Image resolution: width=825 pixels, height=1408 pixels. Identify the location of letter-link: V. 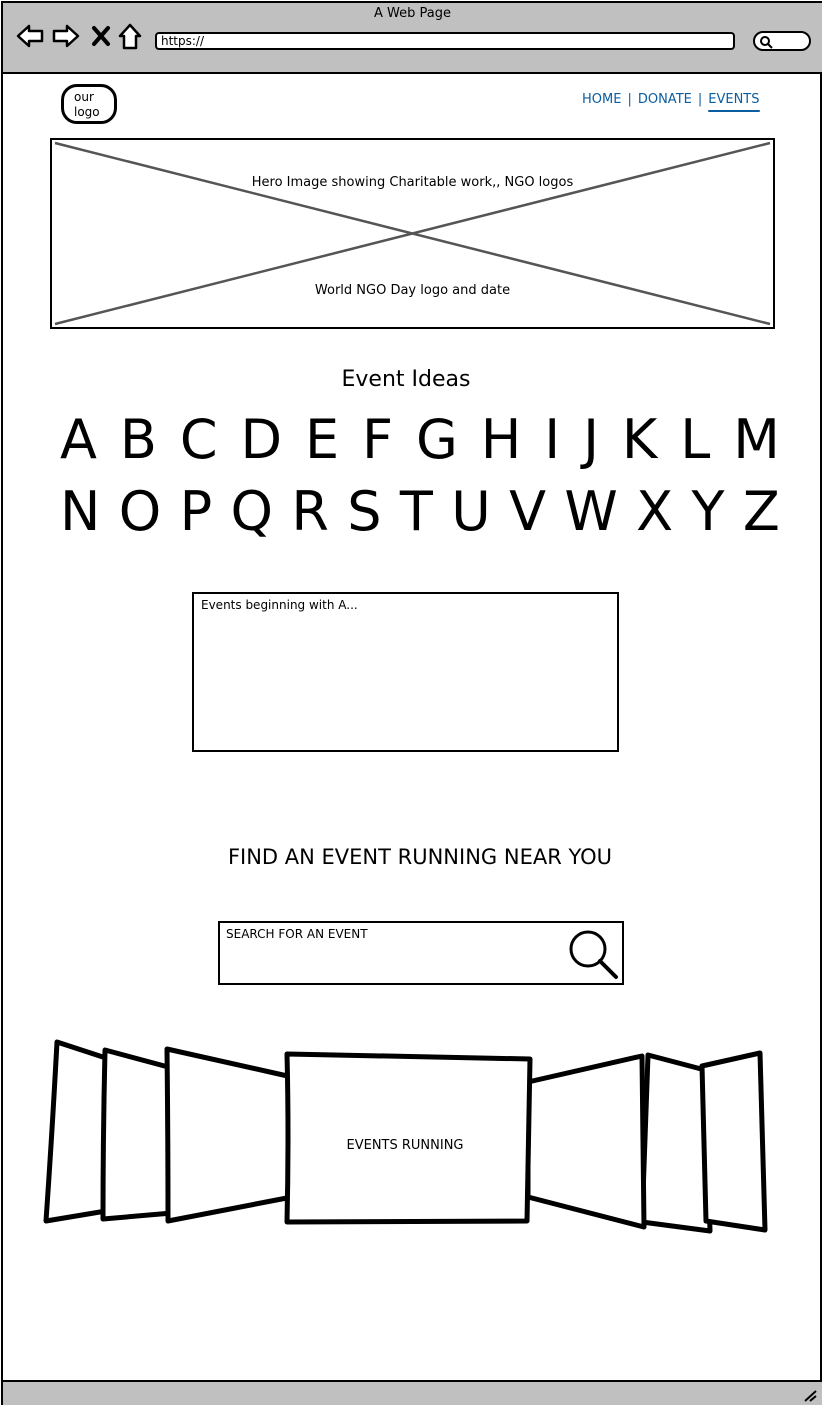
(527, 512).